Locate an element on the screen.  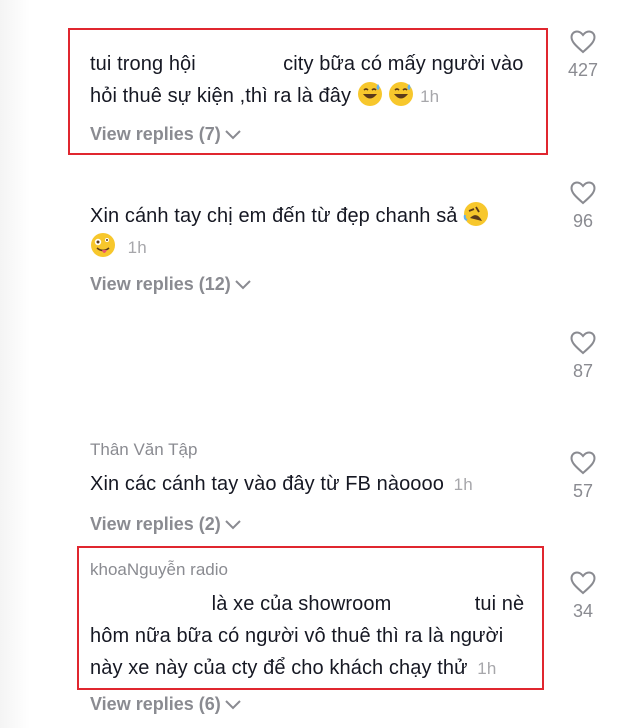
comment-text-part: hỏi thuê sự kiện ,thì ra là đây is located at coordinates (221, 96).